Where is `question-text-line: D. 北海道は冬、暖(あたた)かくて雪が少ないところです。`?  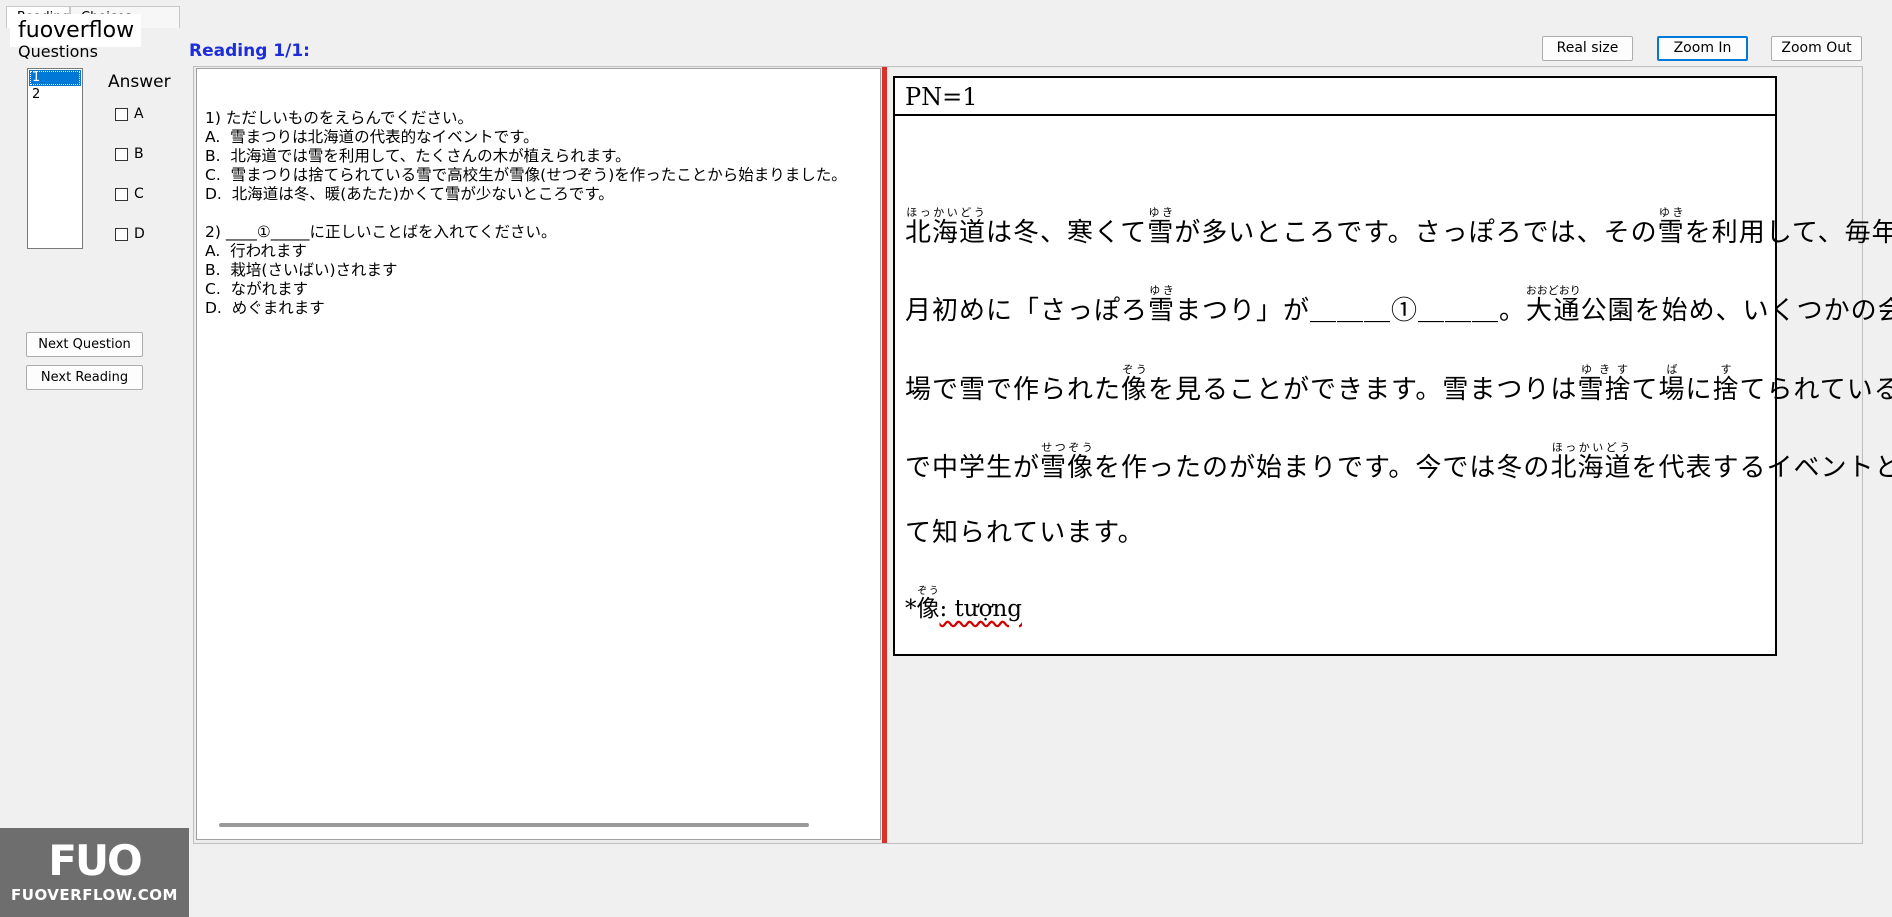
question-text-line: D. 北海道は冬、暖(あたた)かくて雪が少ないところです。 is located at coordinates (409, 194).